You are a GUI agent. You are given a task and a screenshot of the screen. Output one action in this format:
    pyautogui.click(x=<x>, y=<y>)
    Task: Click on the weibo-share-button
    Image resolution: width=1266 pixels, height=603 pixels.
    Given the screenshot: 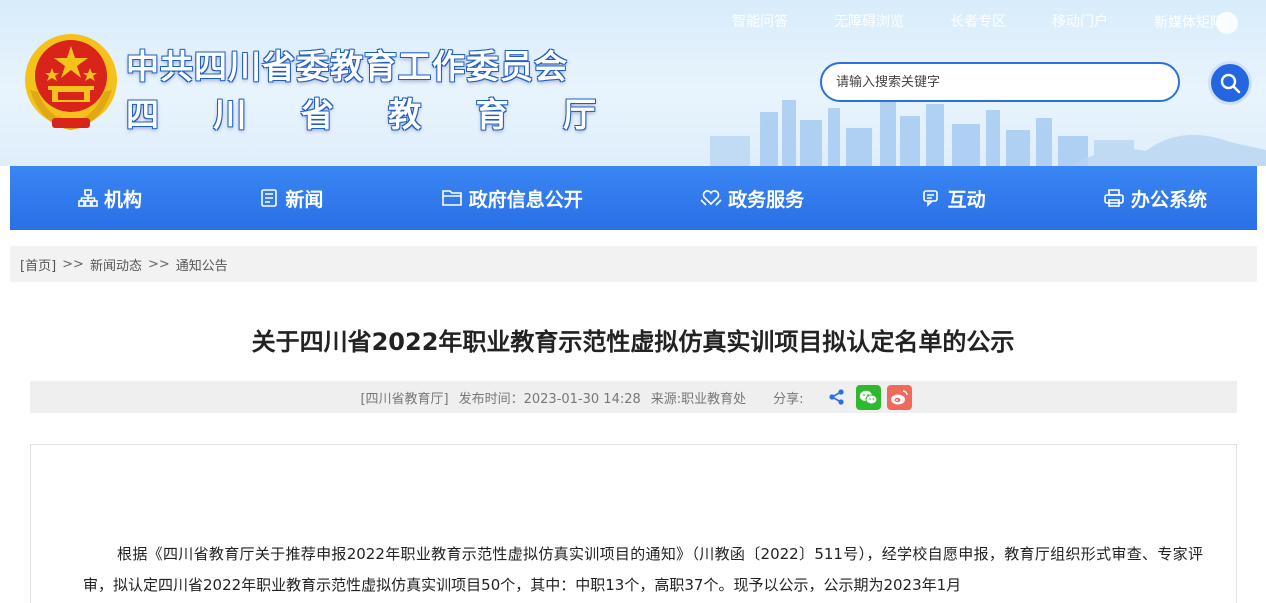 What is the action you would take?
    pyautogui.click(x=899, y=397)
    